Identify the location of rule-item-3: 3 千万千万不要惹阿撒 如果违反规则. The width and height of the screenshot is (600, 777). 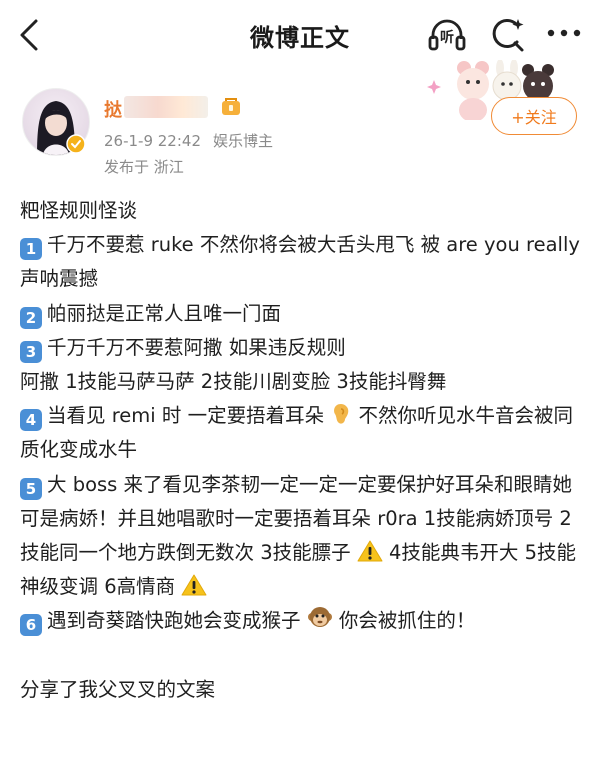
(302, 348).